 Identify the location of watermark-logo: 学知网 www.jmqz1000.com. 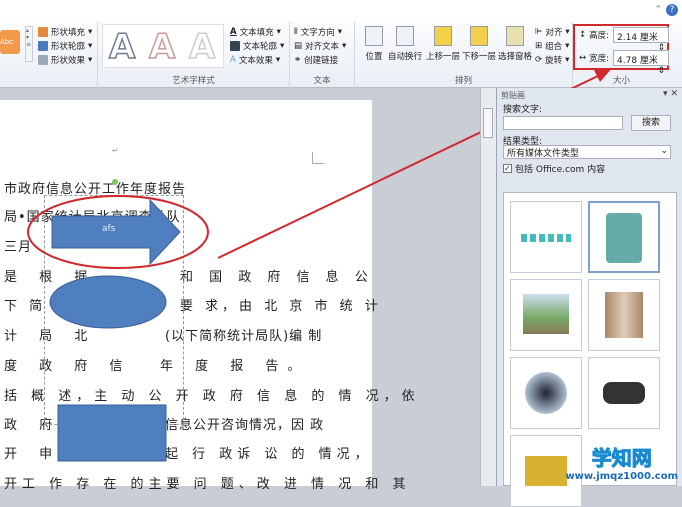
(621, 464).